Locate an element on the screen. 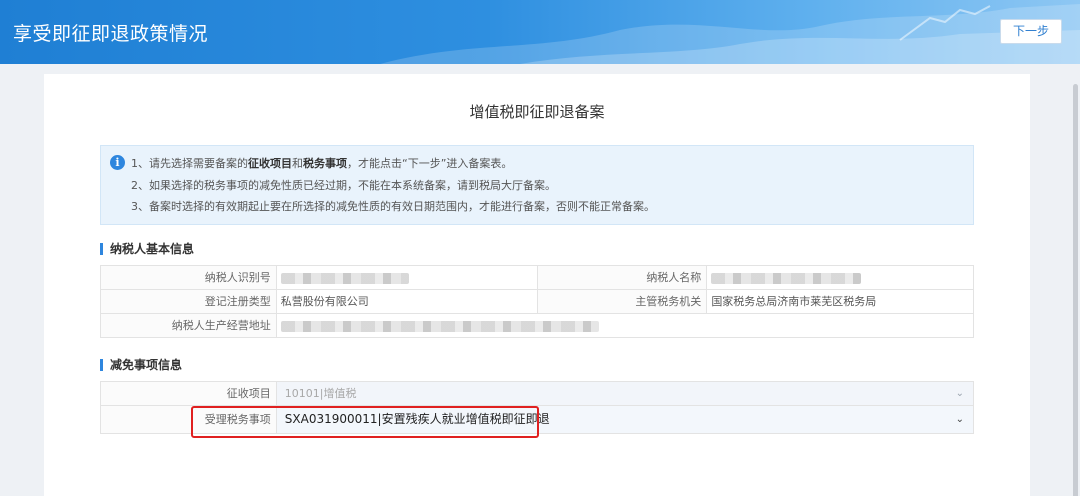 The image size is (1080, 496). form-title: 增值税即征即退备案 is located at coordinates (537, 112).